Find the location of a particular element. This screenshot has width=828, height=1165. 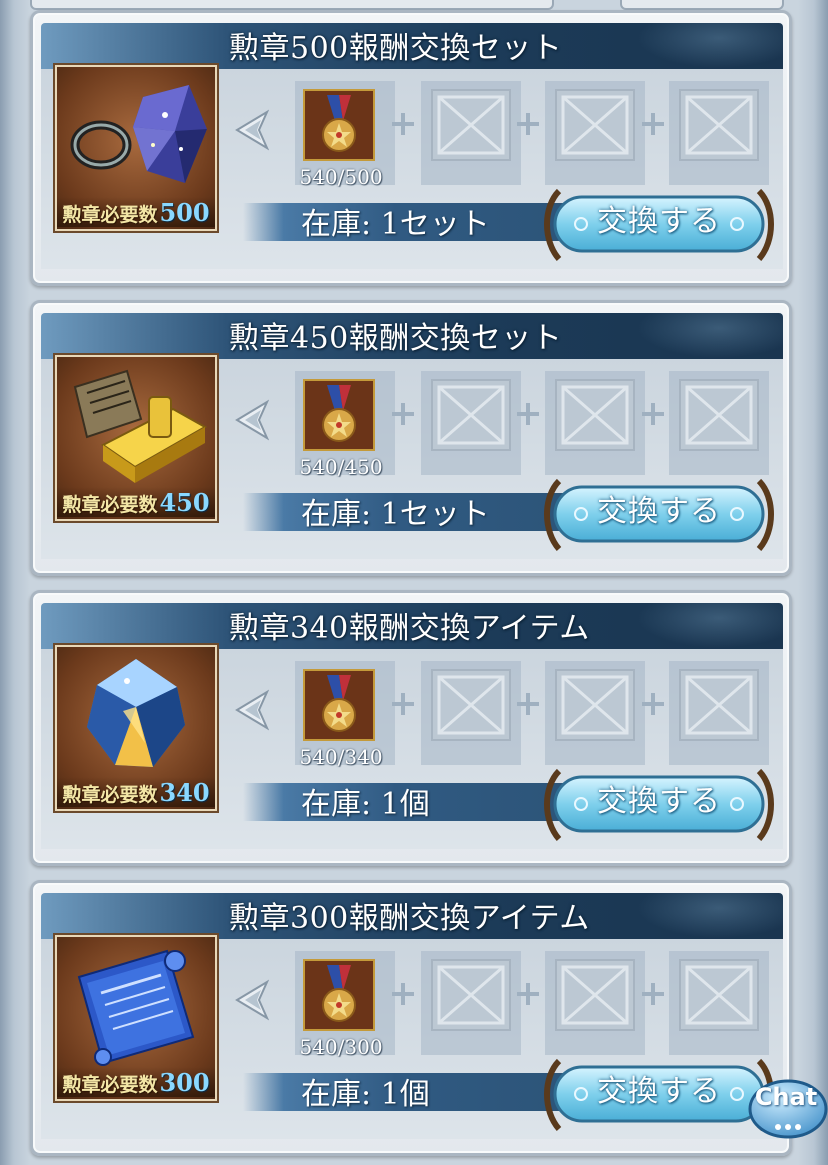

required-medals-label: 勲章必要数 500 is located at coordinates (136, 212).